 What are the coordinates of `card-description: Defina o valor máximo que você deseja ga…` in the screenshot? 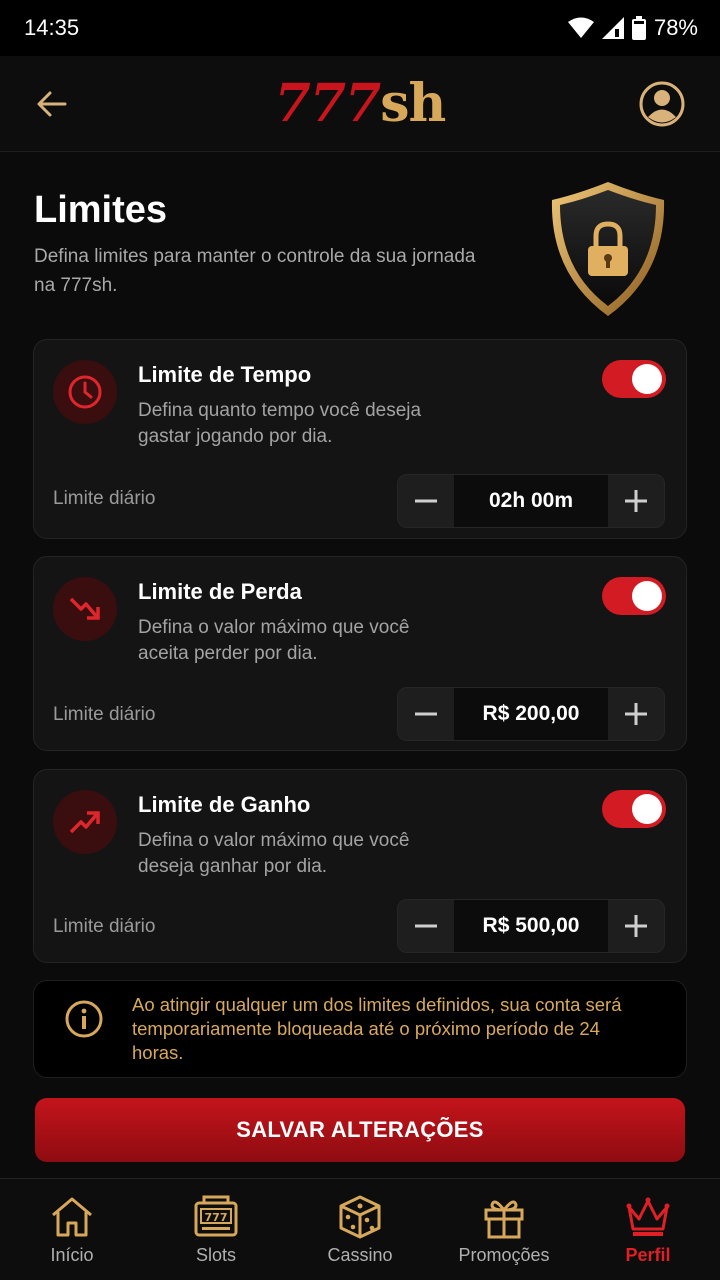 It's located at (274, 853).